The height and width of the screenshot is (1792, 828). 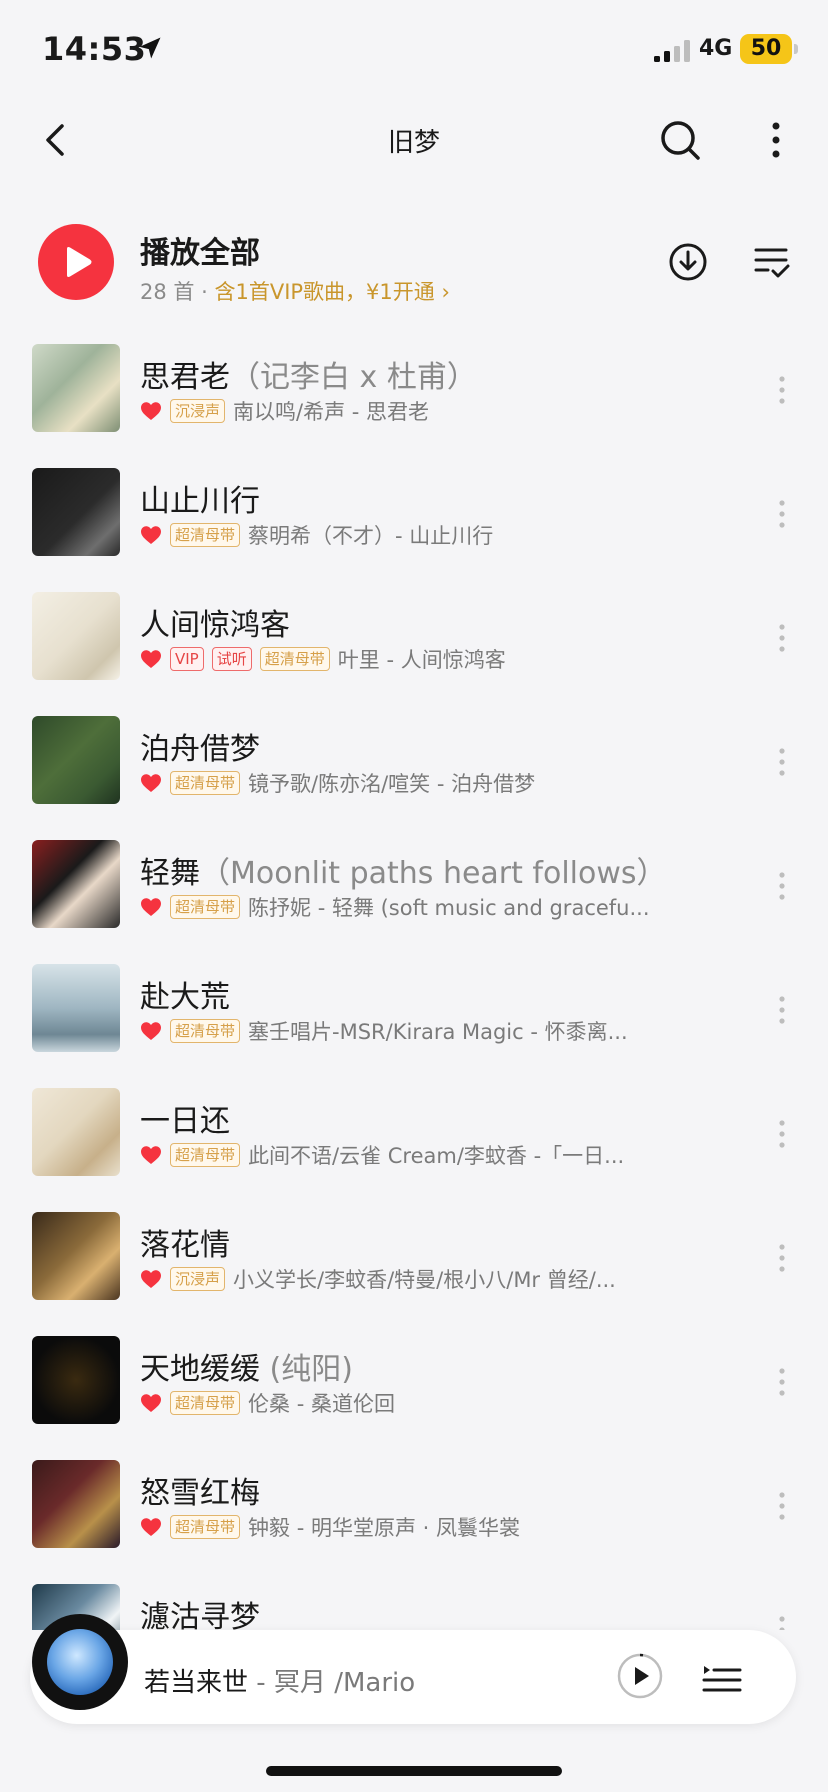 What do you see at coordinates (231, 659) in the screenshot?
I see `quality-tag: 试听` at bounding box center [231, 659].